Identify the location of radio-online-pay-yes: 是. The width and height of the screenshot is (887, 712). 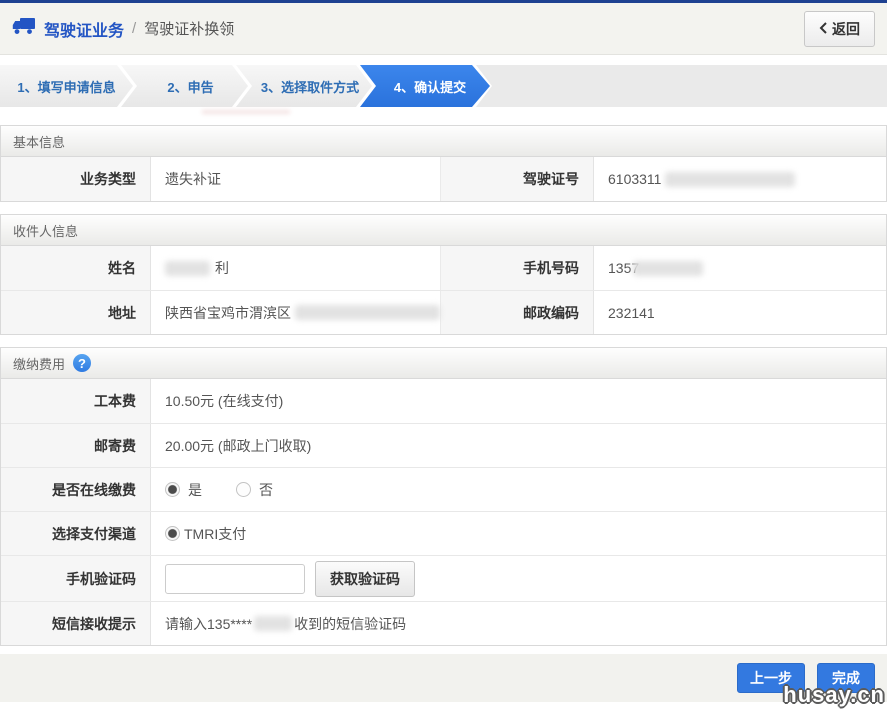
(183, 490).